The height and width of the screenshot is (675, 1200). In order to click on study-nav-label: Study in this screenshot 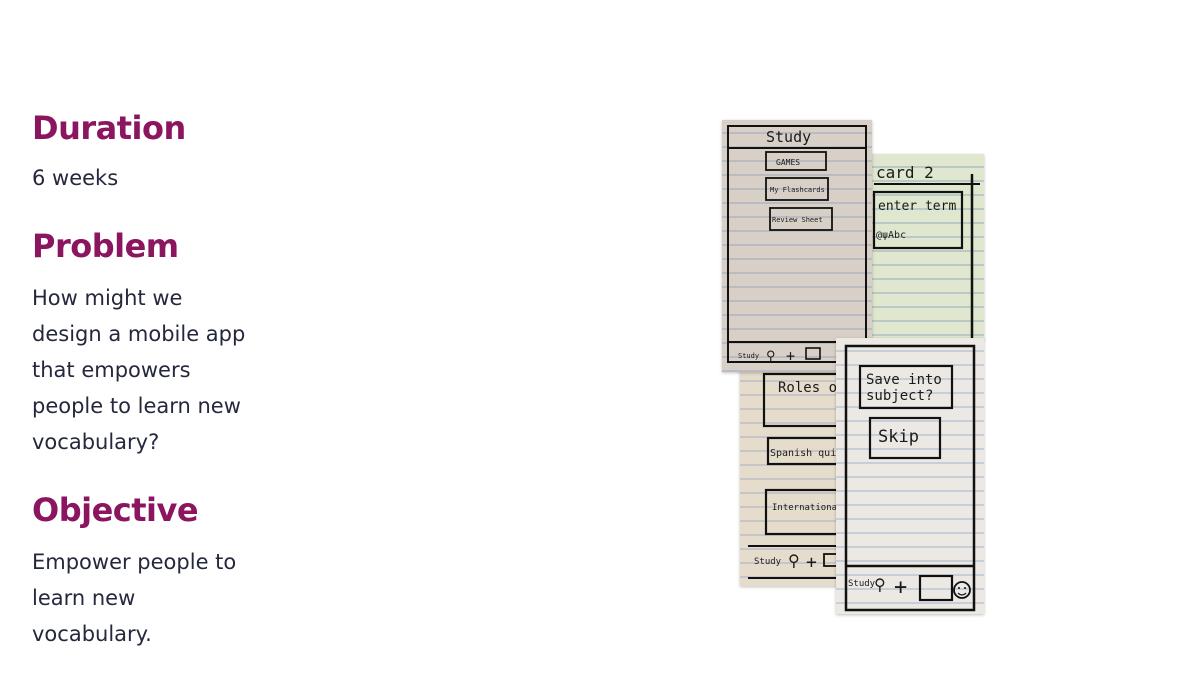, I will do `click(748, 356)`.